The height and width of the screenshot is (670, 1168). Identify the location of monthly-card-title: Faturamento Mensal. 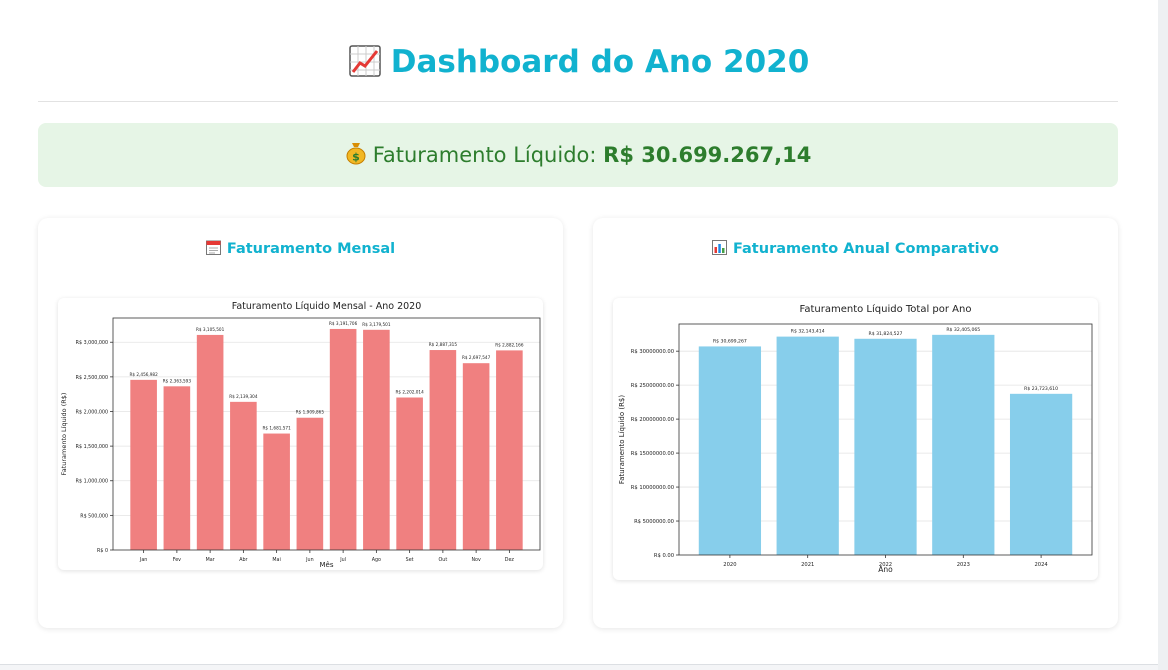
(300, 249).